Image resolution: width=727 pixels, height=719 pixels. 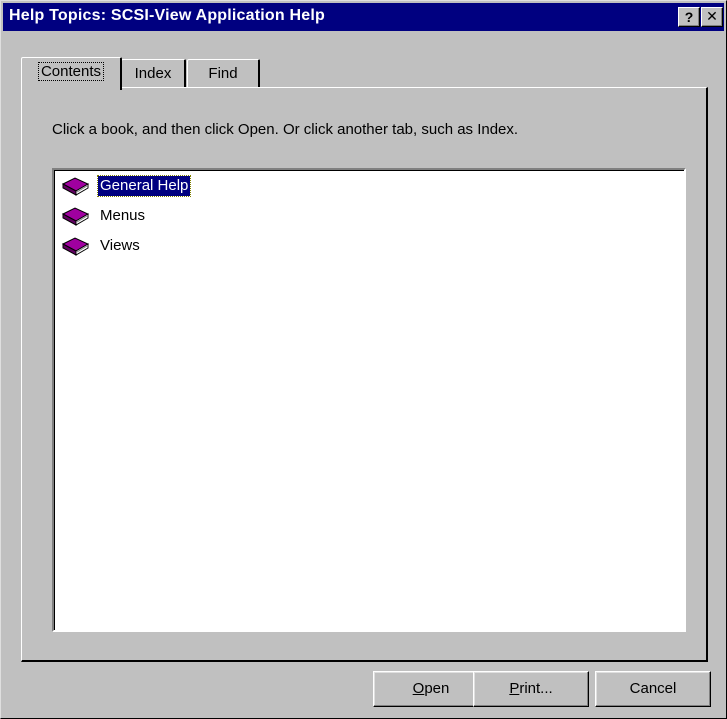 I want to click on open-mnemonic: O, so click(x=418, y=688).